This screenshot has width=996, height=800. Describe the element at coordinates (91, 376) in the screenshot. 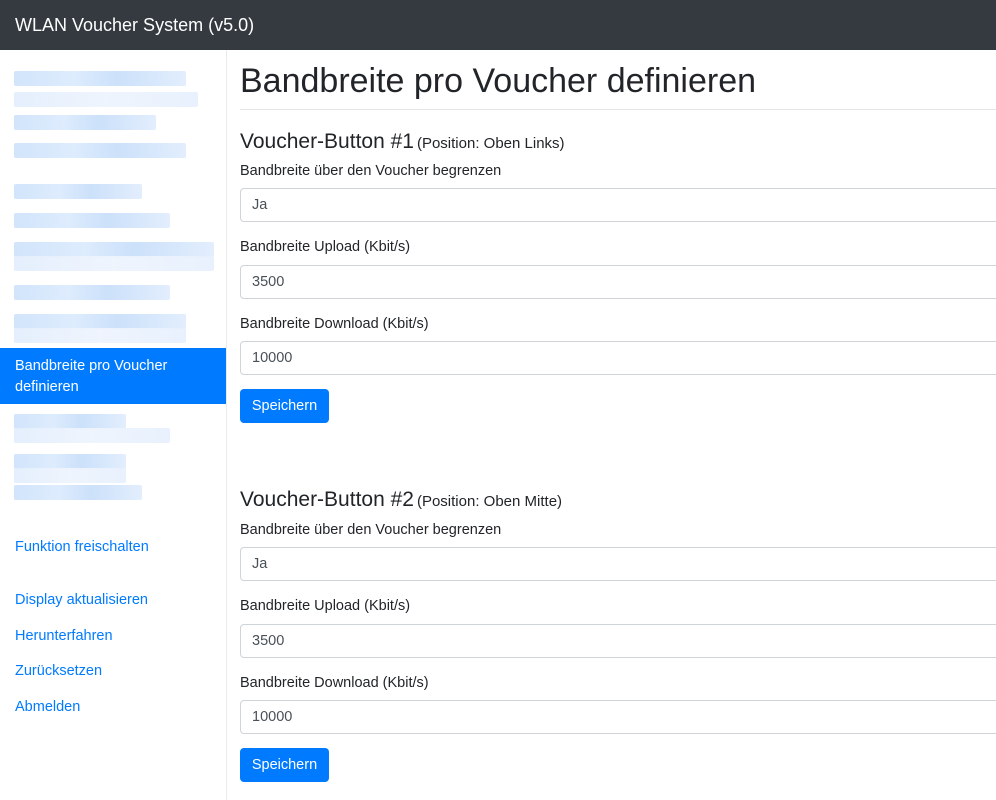

I see `sidebar-item-label: Bandbreite pro Voucher definieren` at that location.